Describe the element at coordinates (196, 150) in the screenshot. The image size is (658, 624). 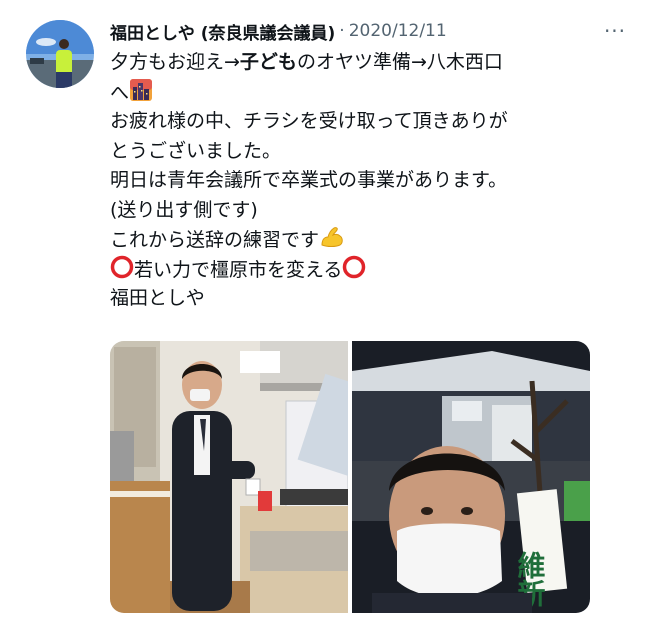
I see `text-line-4: とうございました。` at that location.